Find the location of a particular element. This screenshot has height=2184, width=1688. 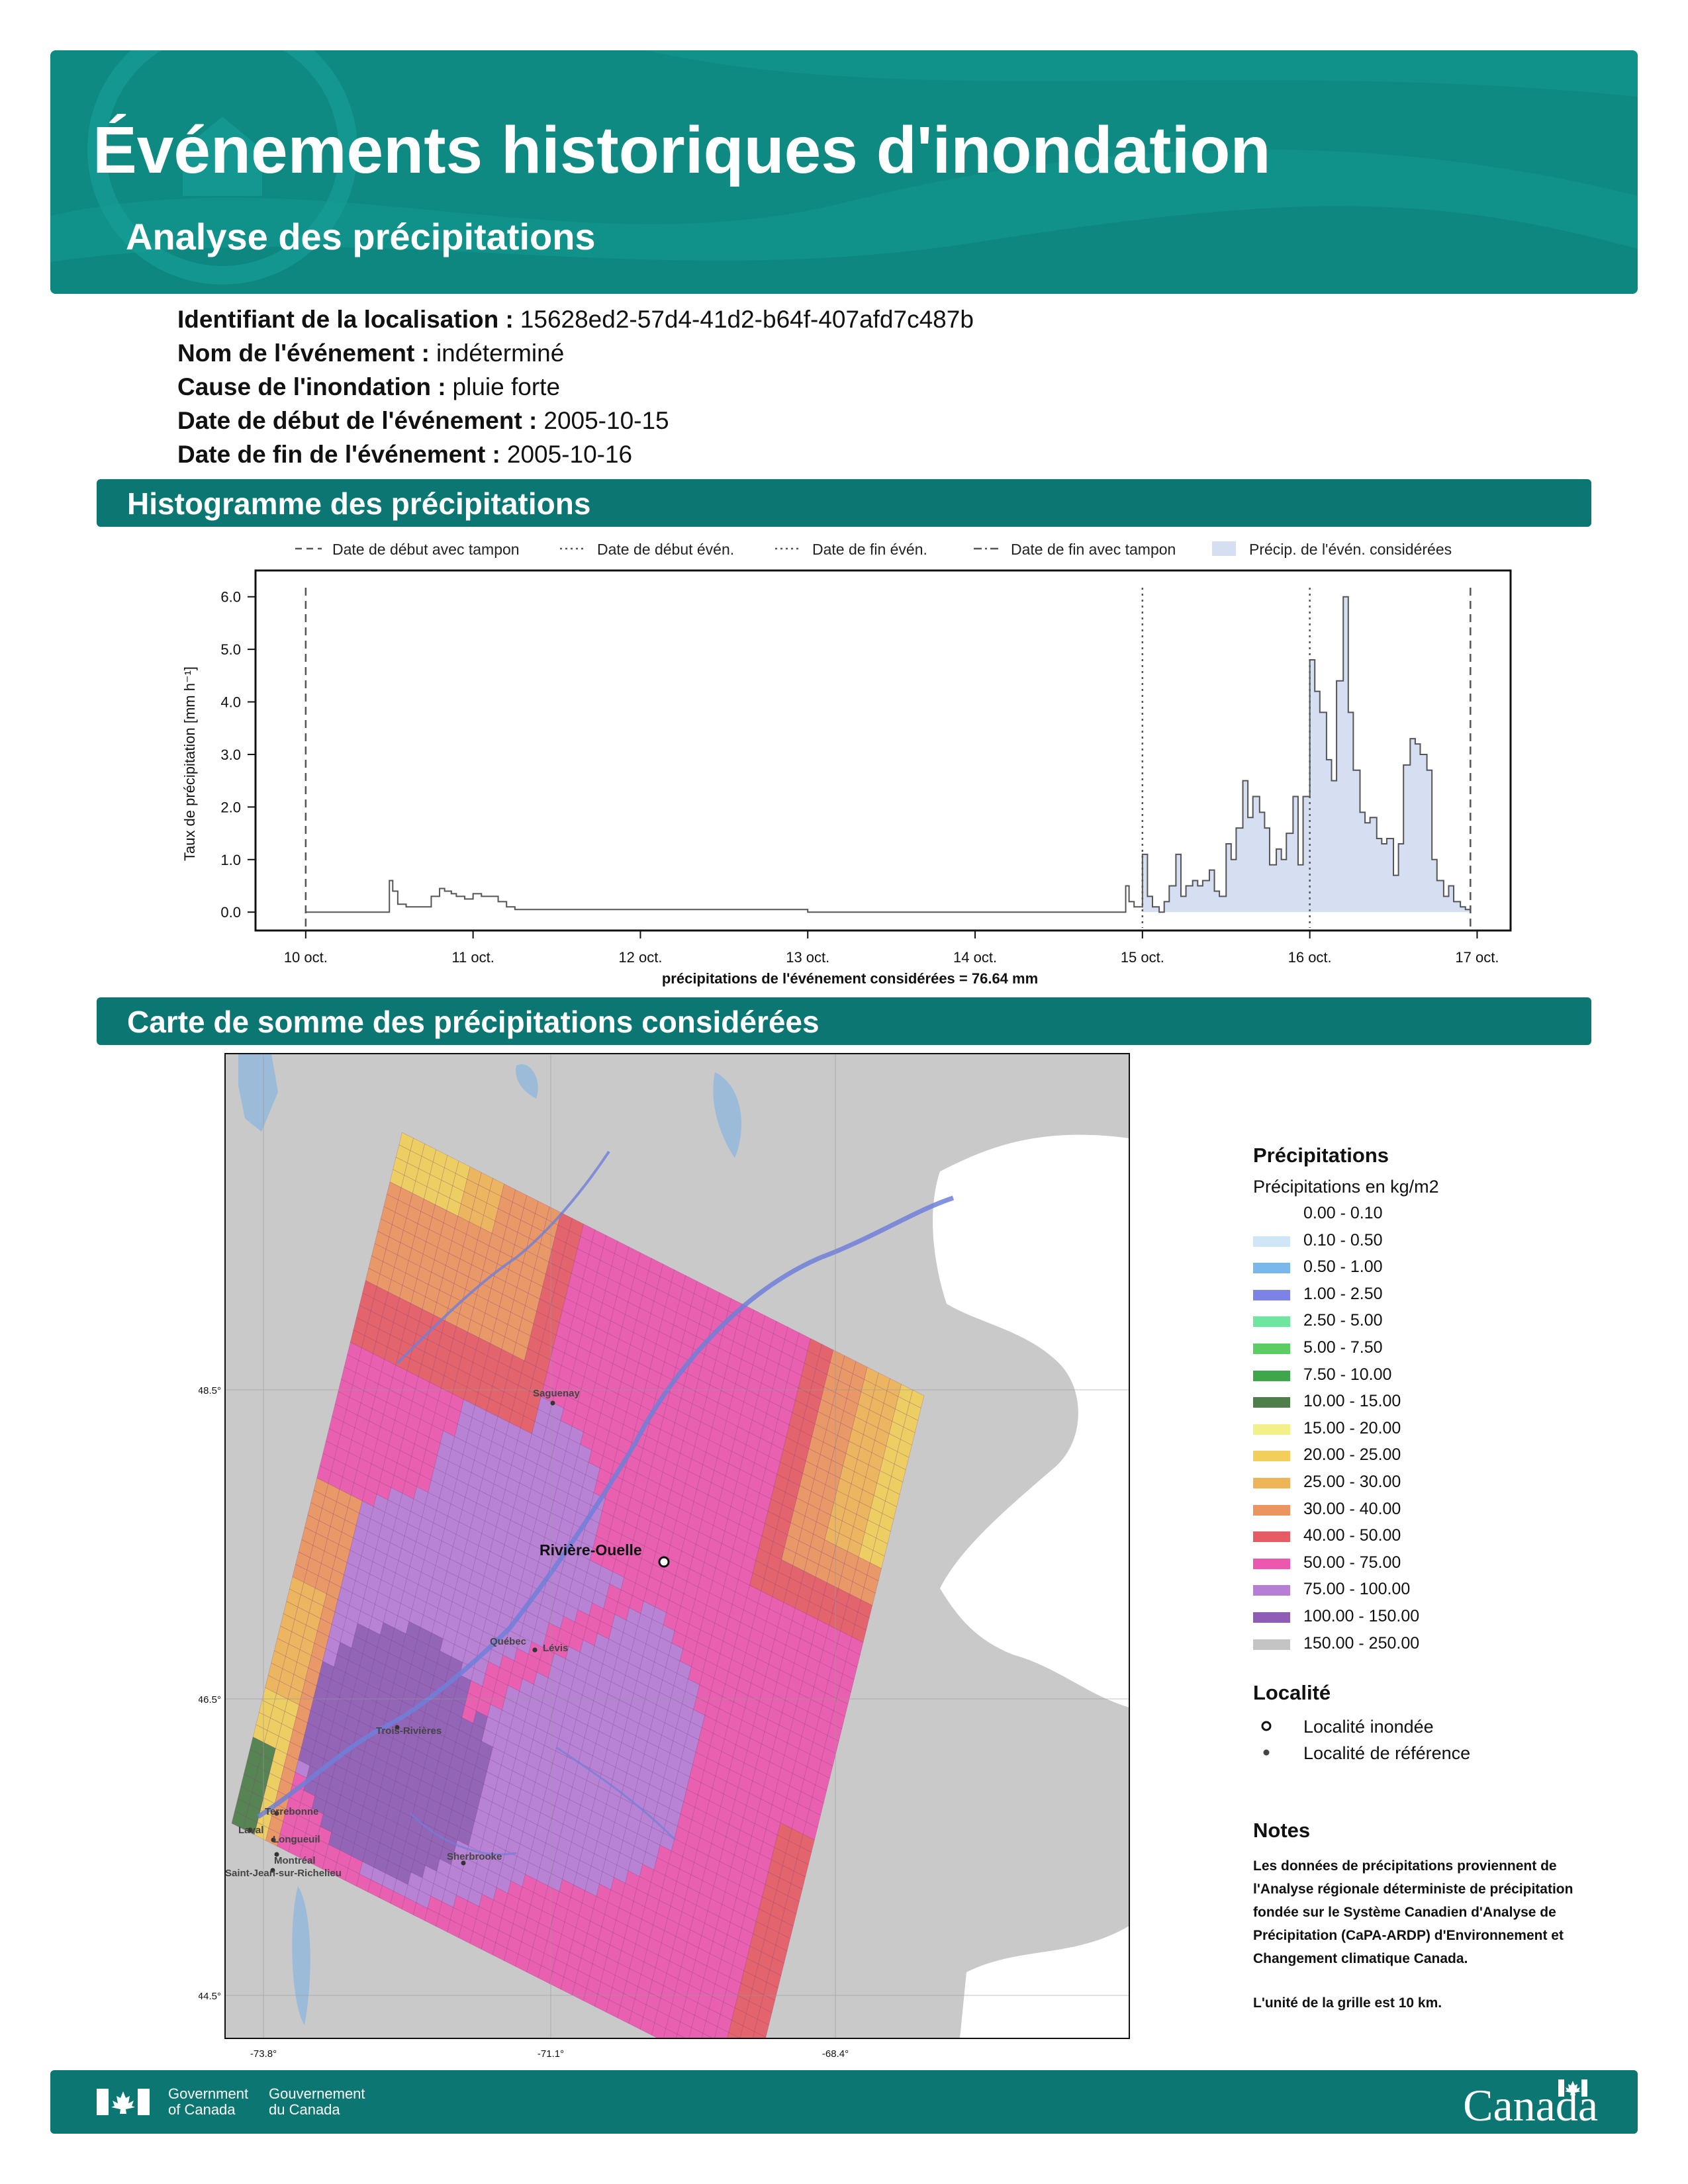

reference-locality-label: Sherbrooke is located at coordinates (474, 1857).